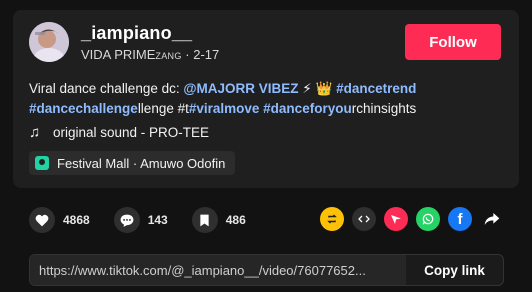 The image size is (532, 292). I want to click on heart-icon, so click(42, 220).